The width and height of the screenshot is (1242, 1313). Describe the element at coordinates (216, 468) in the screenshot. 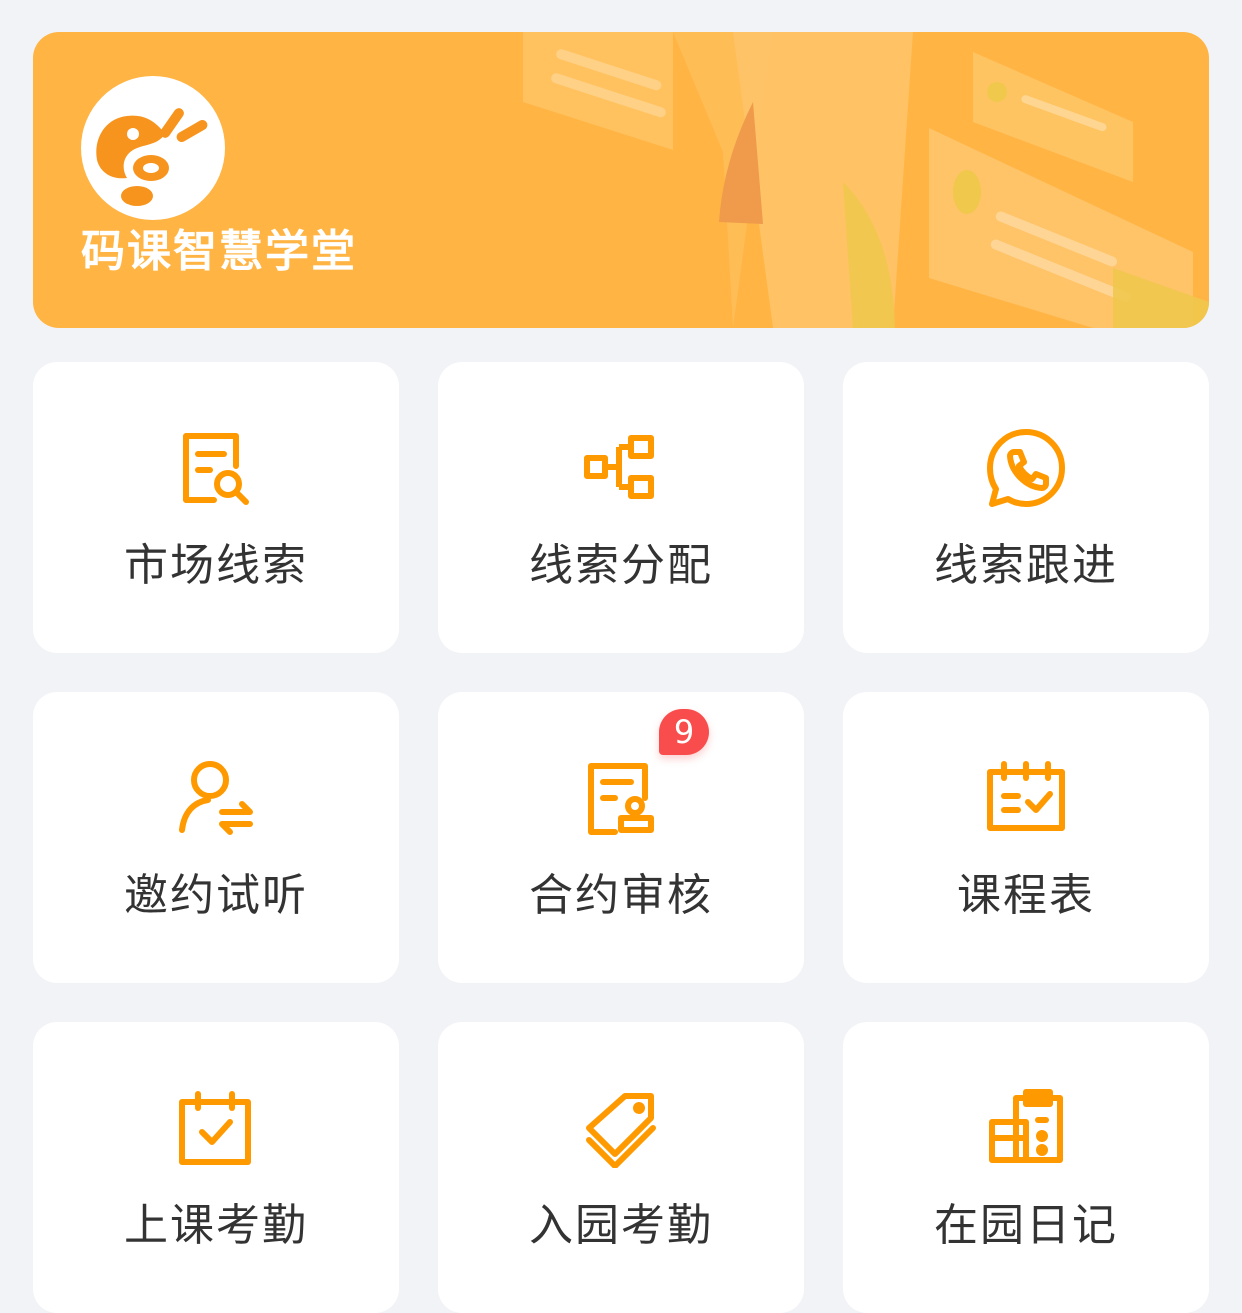

I see `document-search-icon` at that location.